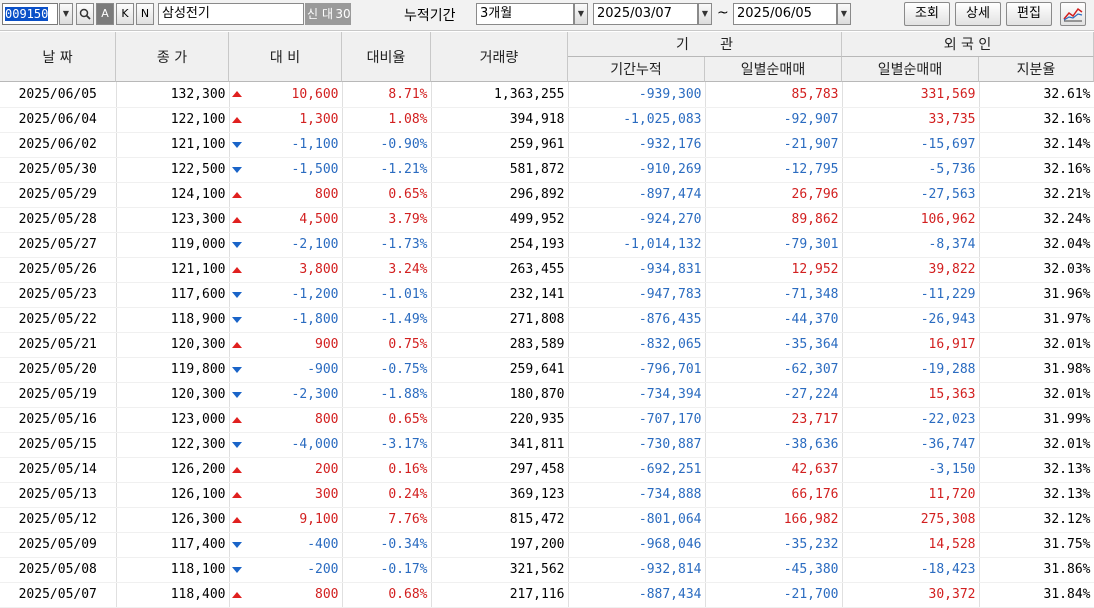 The width and height of the screenshot is (1094, 608). What do you see at coordinates (811, 119) in the screenshot?
I see `institution-daily-cell-value: -92,907` at bounding box center [811, 119].